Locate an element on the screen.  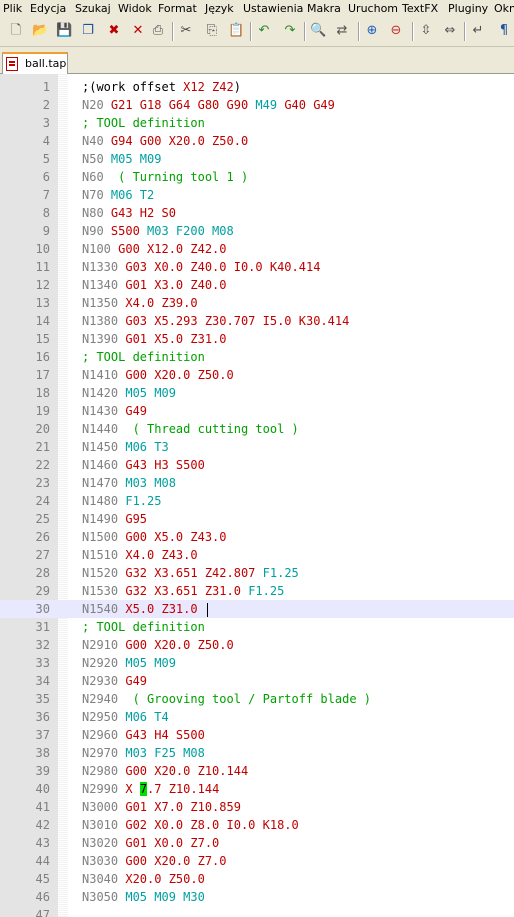
code-line: 27 N1510 X4.0 Z43.0 is located at coordinates (257, 555).